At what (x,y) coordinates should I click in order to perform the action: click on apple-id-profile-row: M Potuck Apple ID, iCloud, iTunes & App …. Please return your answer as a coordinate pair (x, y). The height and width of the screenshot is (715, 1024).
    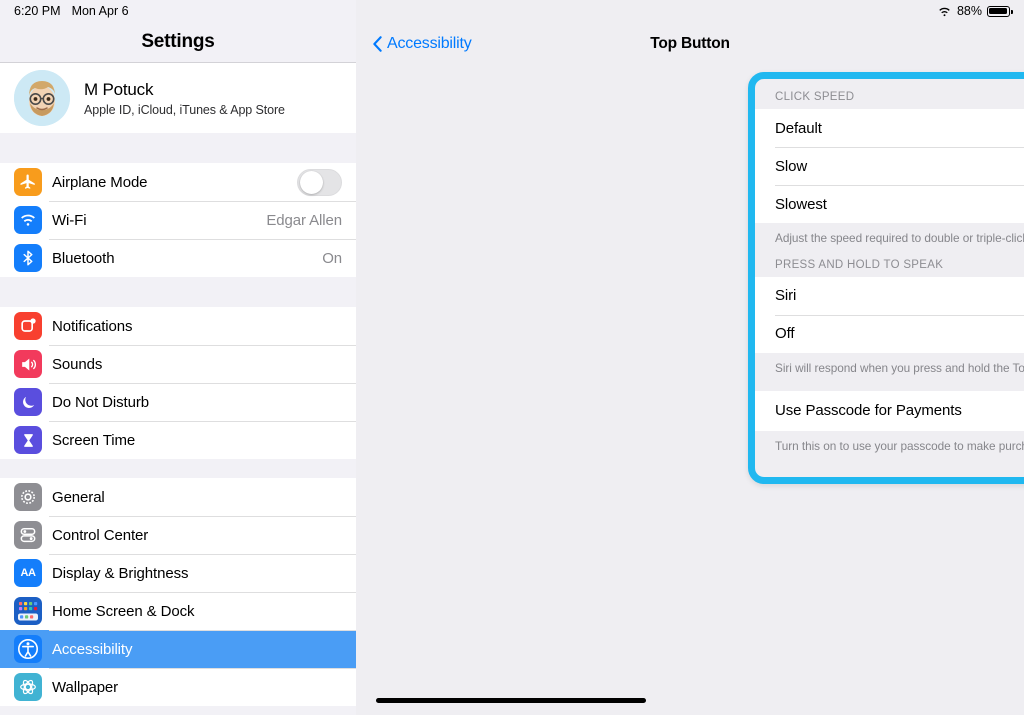
    Looking at the image, I should click on (178, 98).